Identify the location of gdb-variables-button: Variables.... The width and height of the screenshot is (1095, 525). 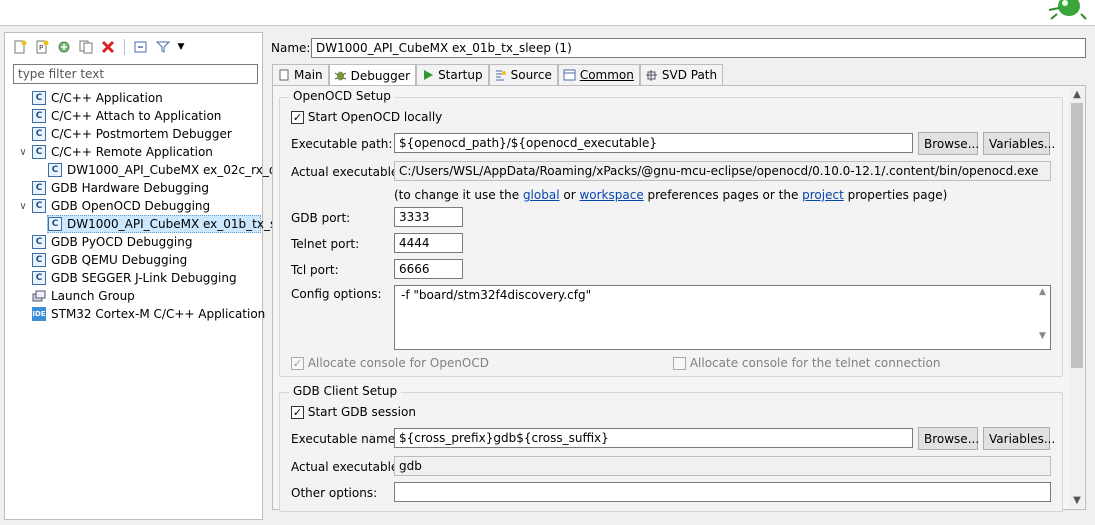
(1019, 438).